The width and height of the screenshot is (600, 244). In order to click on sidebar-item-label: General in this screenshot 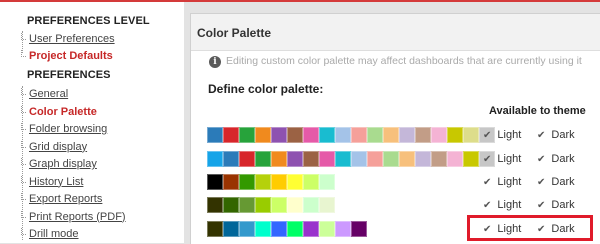, I will do `click(48, 94)`.